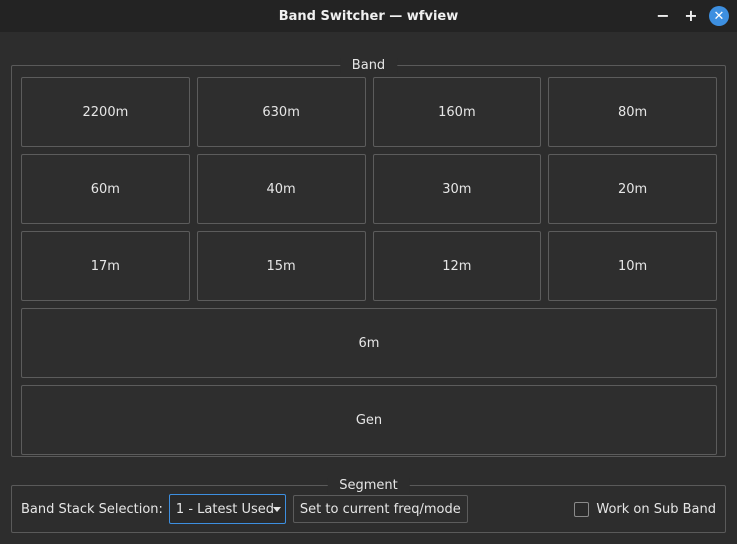  What do you see at coordinates (369, 343) in the screenshot?
I see `band-button-6m: 6m` at bounding box center [369, 343].